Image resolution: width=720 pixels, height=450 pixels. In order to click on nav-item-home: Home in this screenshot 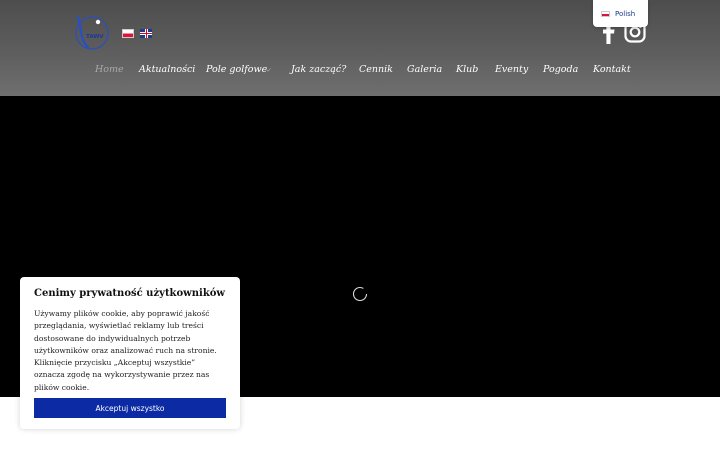, I will do `click(109, 70)`.